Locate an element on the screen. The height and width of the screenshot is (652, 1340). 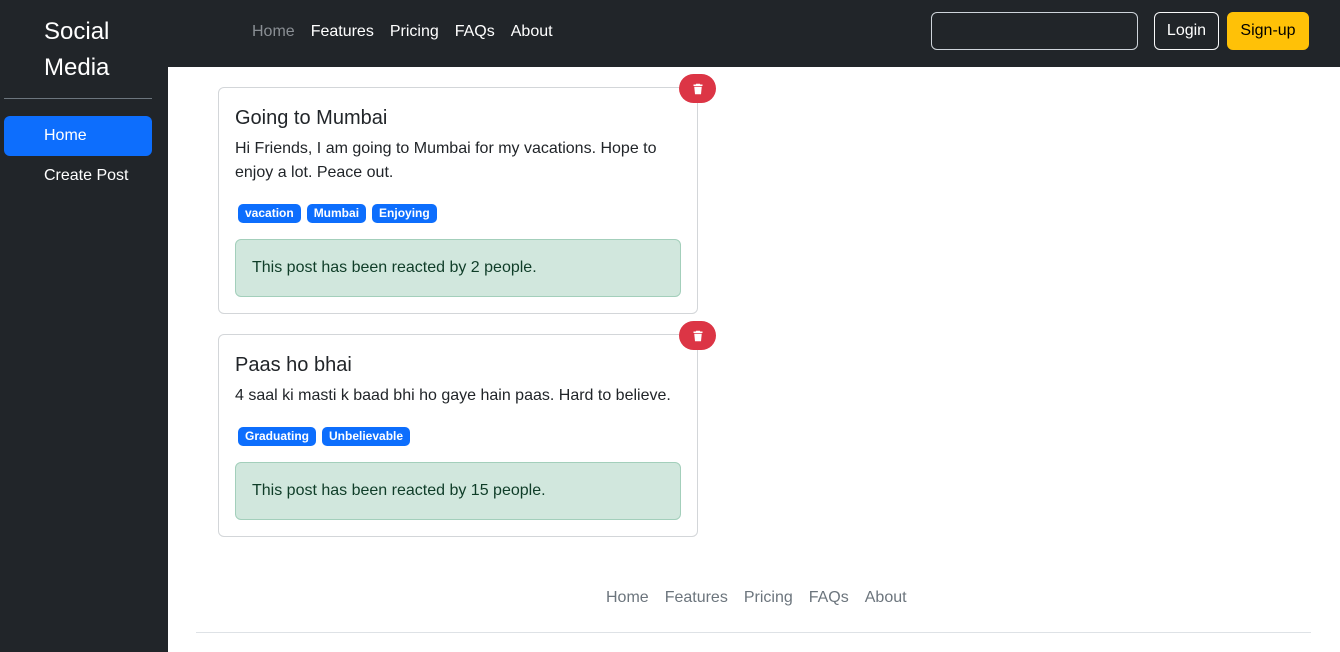
sidebar-item-create-post: Create Post is located at coordinates (78, 176).